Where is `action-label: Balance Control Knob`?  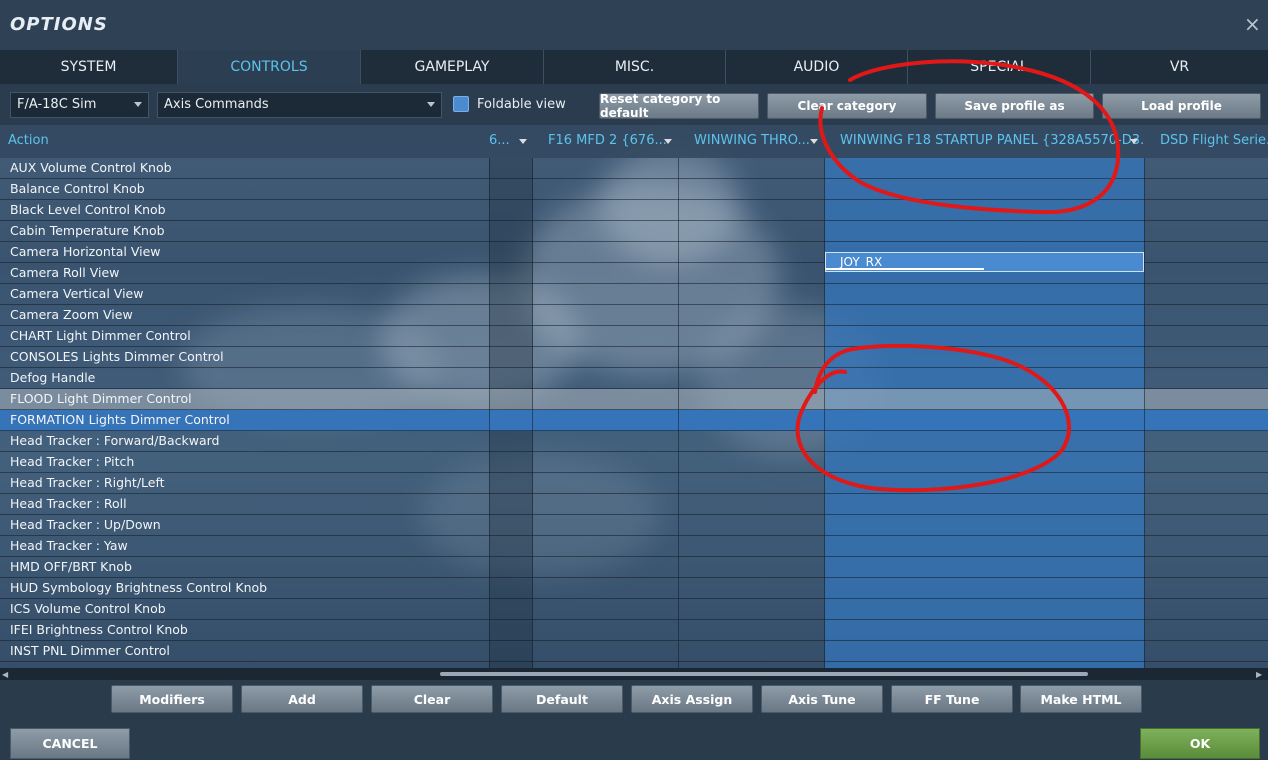
action-label: Balance Control Knob is located at coordinates (77, 188).